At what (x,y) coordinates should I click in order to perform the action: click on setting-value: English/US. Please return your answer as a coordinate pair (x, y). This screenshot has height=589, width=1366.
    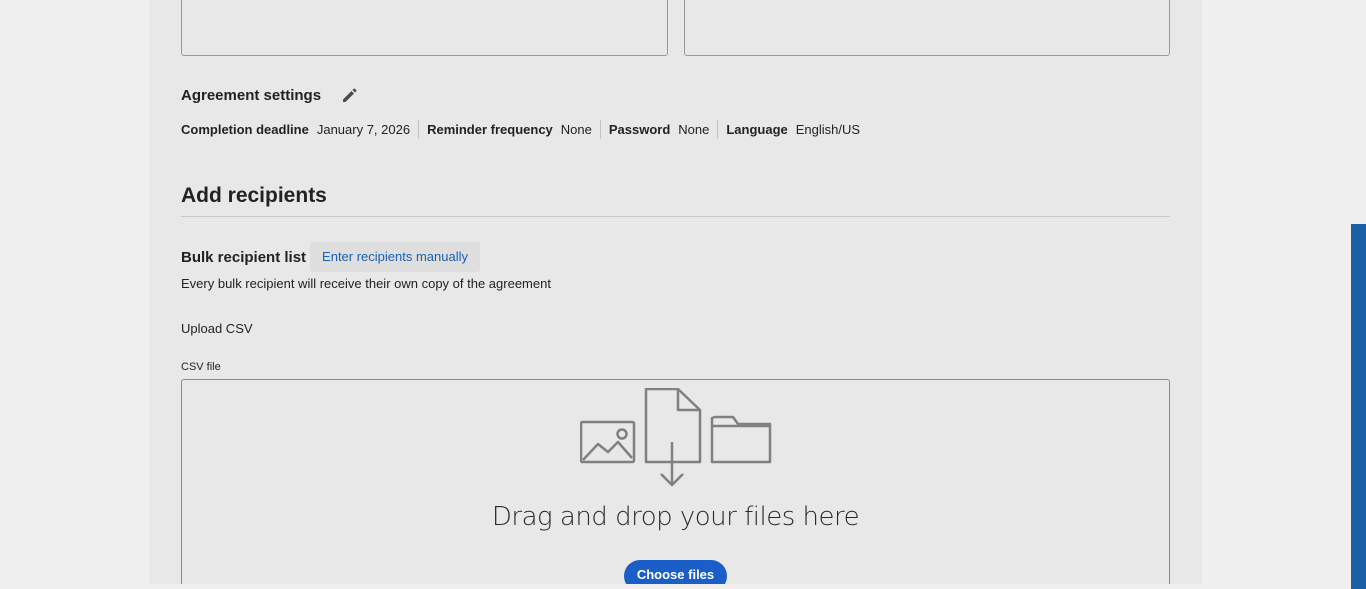
    Looking at the image, I should click on (828, 129).